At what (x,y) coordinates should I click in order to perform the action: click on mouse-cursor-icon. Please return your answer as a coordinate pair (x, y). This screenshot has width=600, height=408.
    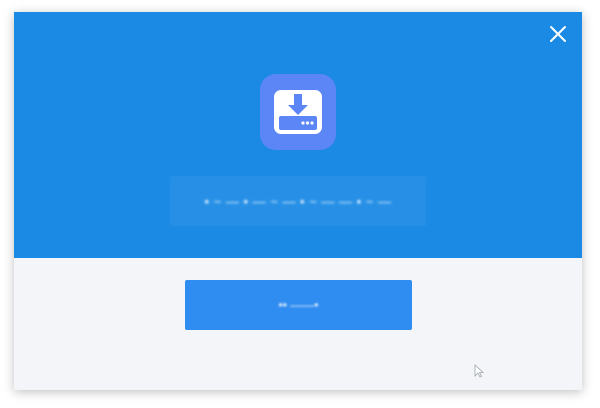
    Looking at the image, I should click on (479, 371).